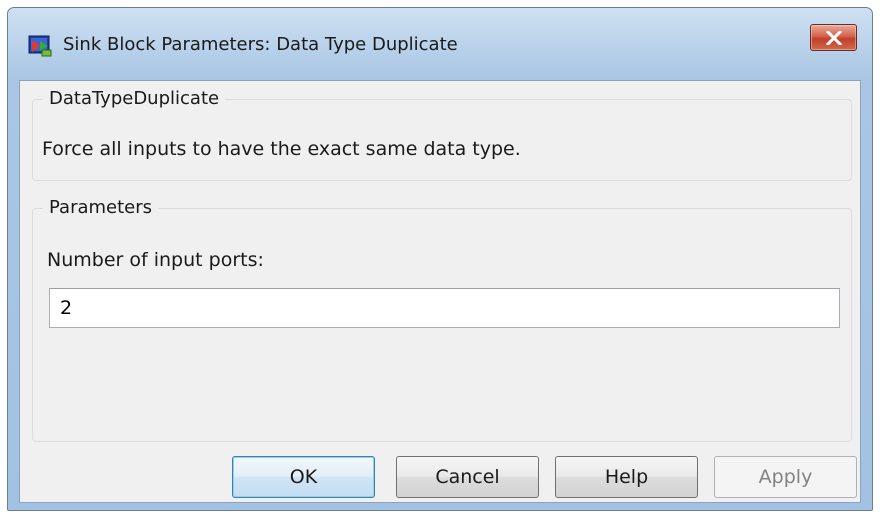  I want to click on simulink-block-icon, so click(40, 45).